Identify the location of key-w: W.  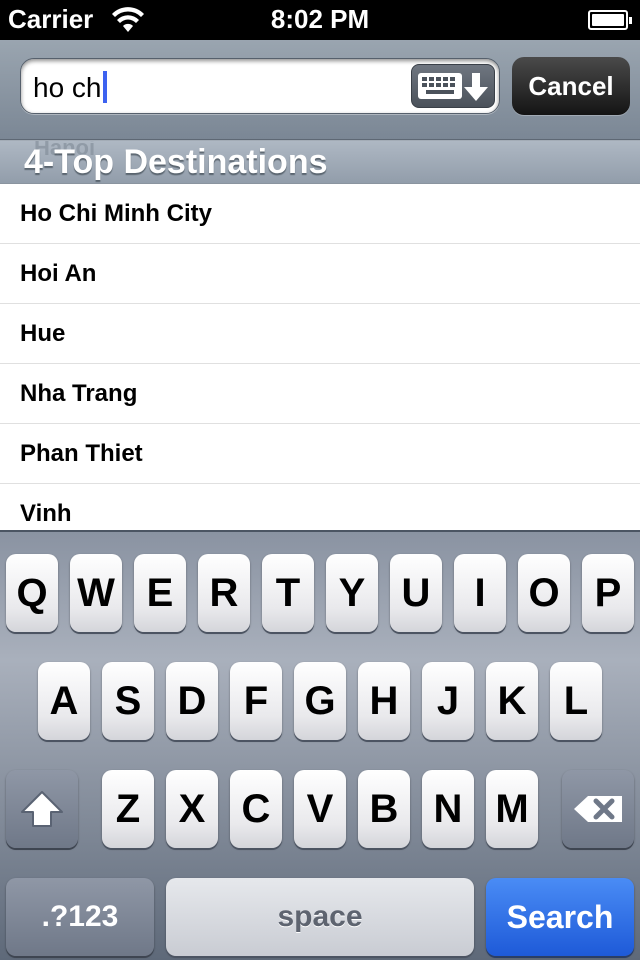
(96, 593).